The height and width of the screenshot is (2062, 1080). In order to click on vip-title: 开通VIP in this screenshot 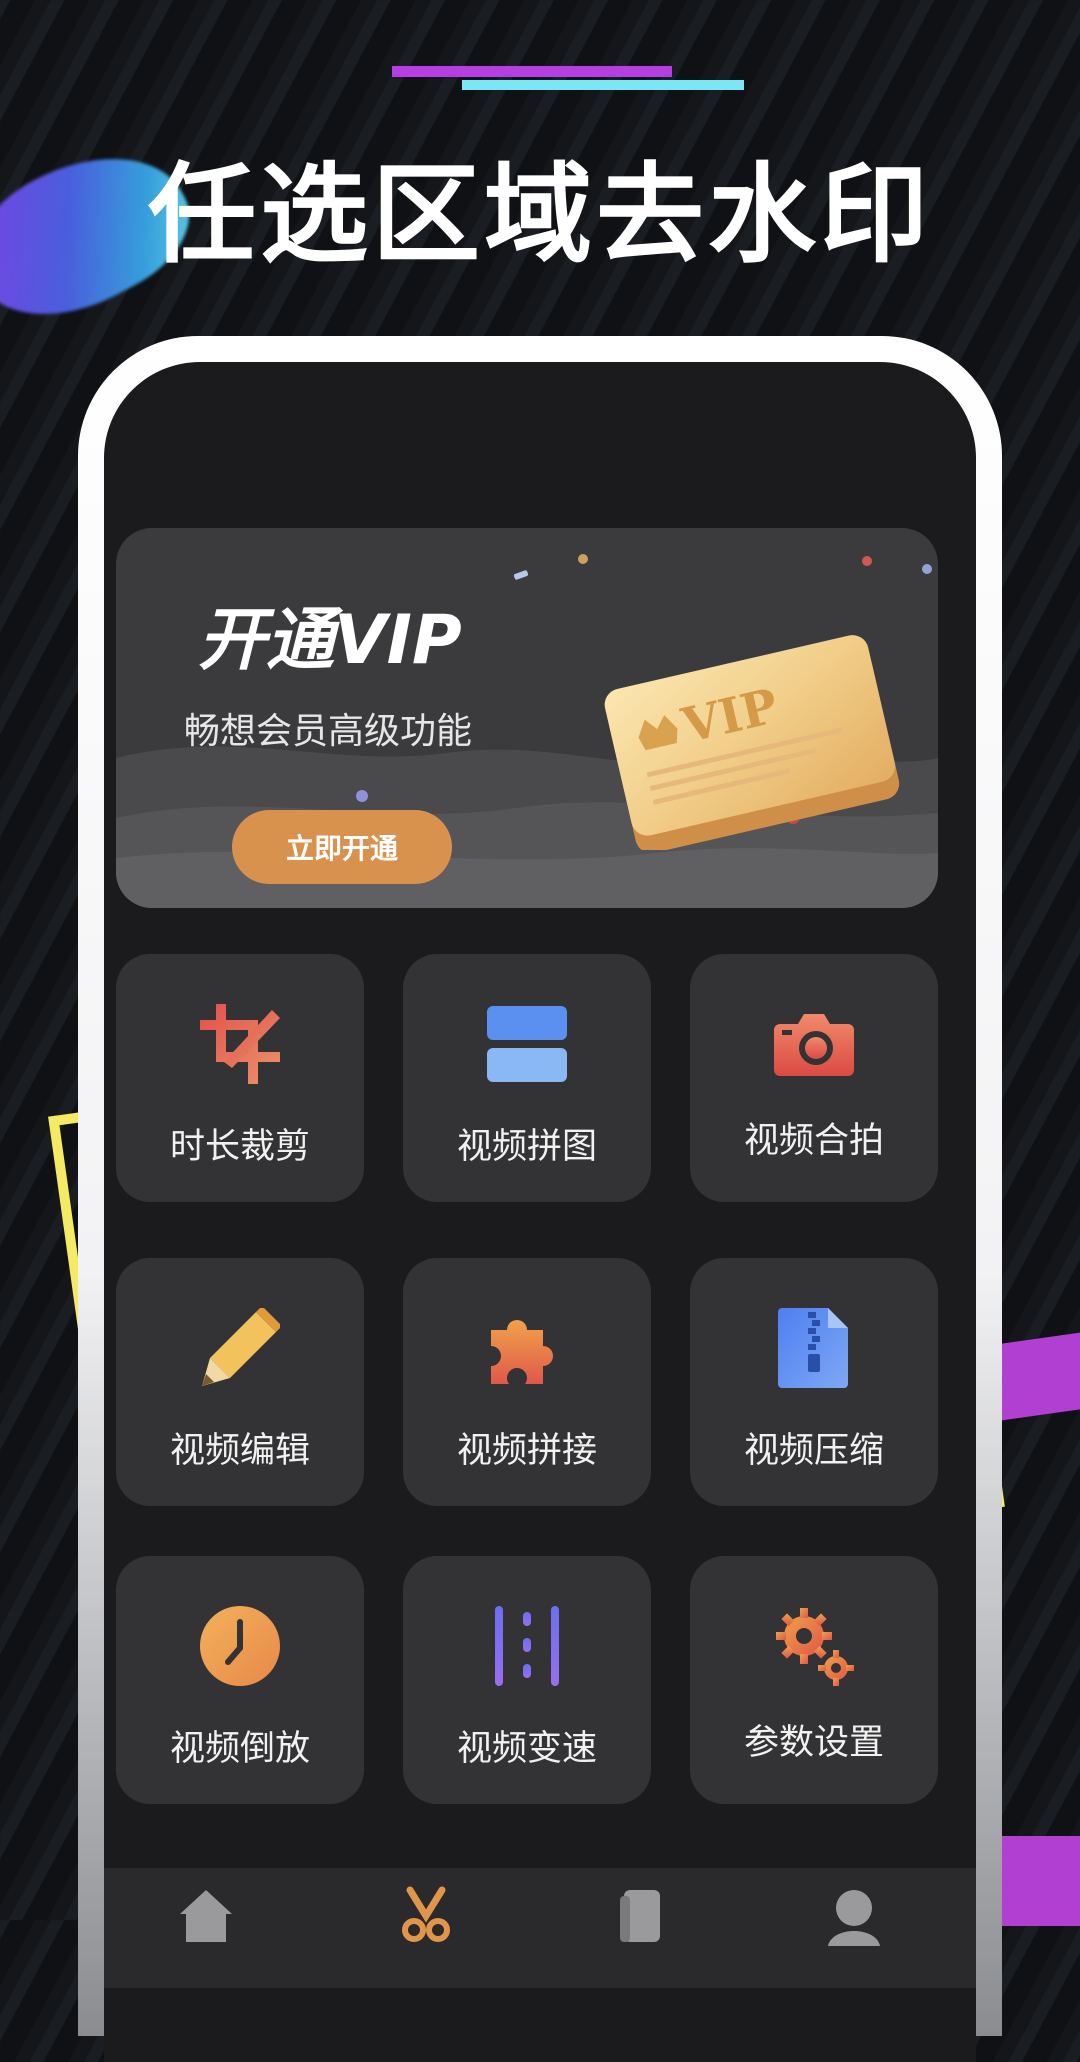, I will do `click(330, 640)`.